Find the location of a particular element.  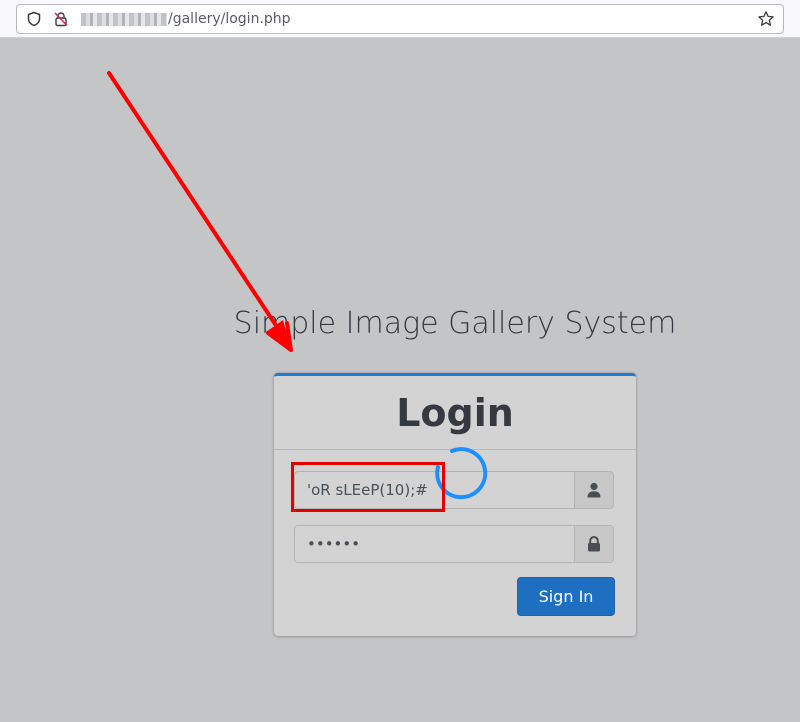

password-addon is located at coordinates (594, 544).